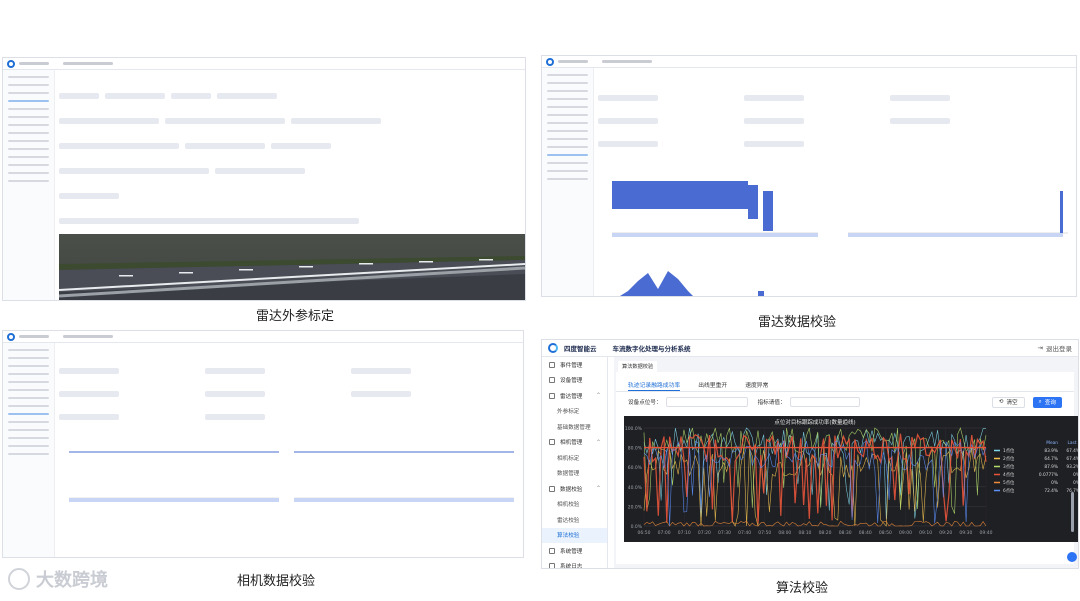 The image size is (1080, 601). Describe the element at coordinates (568, 520) in the screenshot. I see `sidebar-item-label: 雷达校验` at that location.